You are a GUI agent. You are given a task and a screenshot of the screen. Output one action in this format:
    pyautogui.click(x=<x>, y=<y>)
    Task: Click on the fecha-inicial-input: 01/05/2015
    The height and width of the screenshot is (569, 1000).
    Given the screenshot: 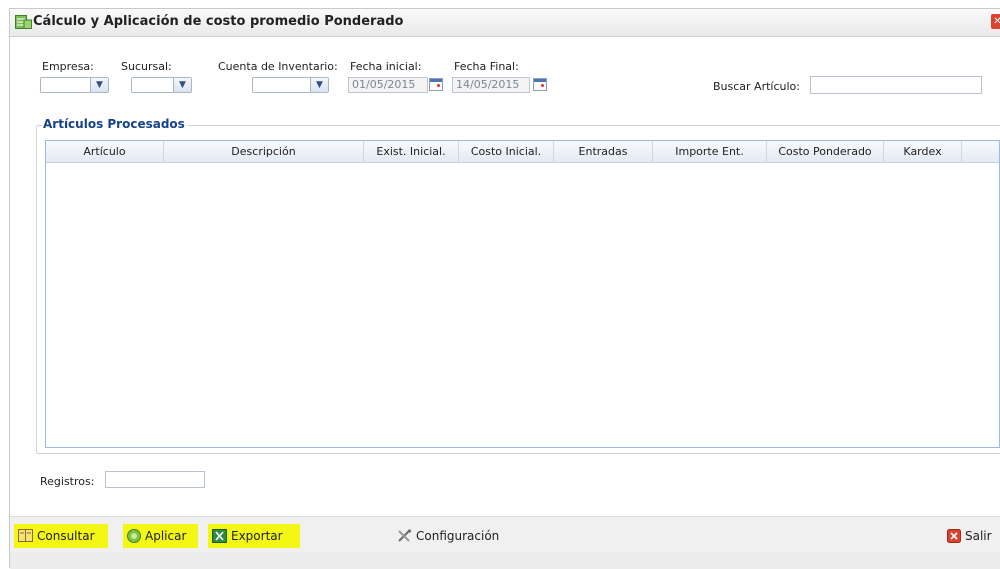 What is the action you would take?
    pyautogui.click(x=388, y=85)
    